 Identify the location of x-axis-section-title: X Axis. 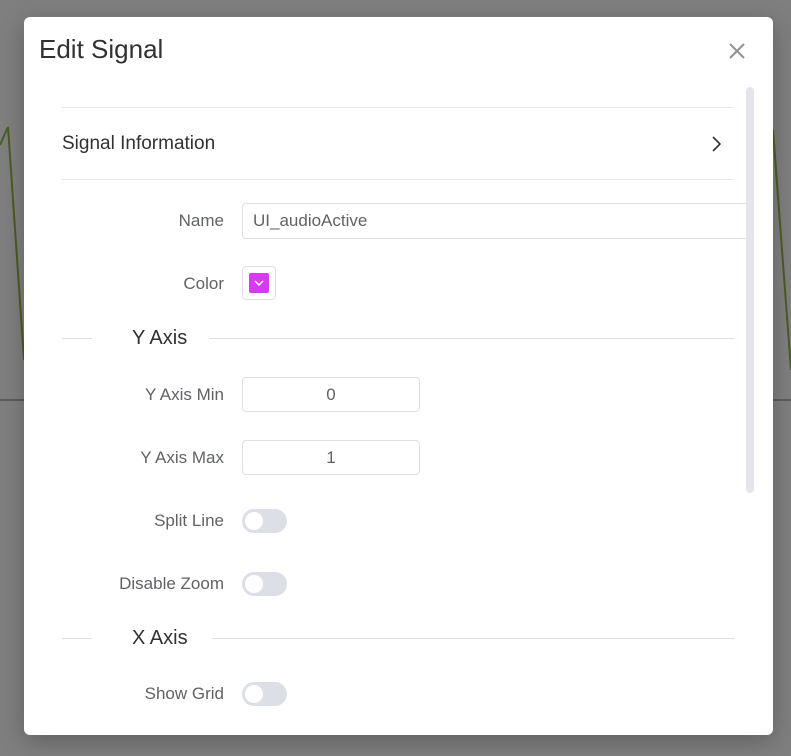
(160, 638).